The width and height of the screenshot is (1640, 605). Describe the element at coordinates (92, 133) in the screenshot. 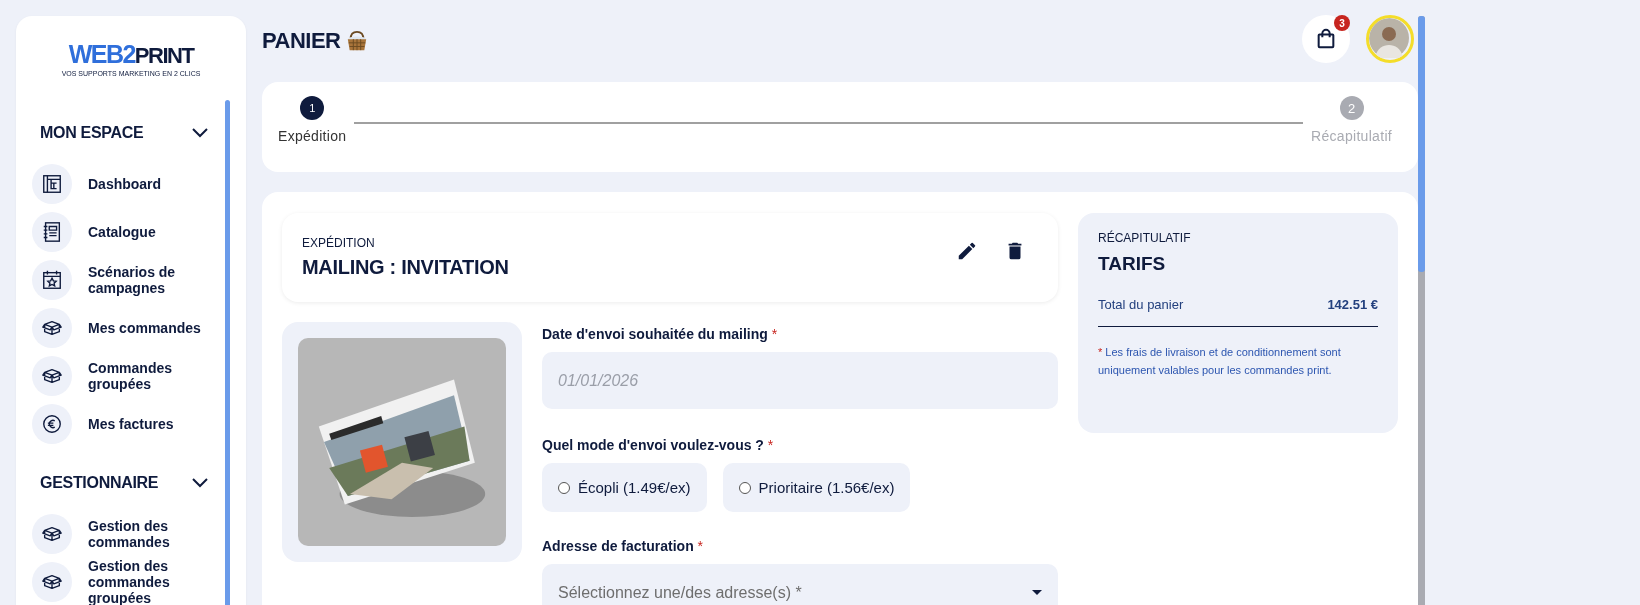

I see `section-title: MON ESPACE` at that location.